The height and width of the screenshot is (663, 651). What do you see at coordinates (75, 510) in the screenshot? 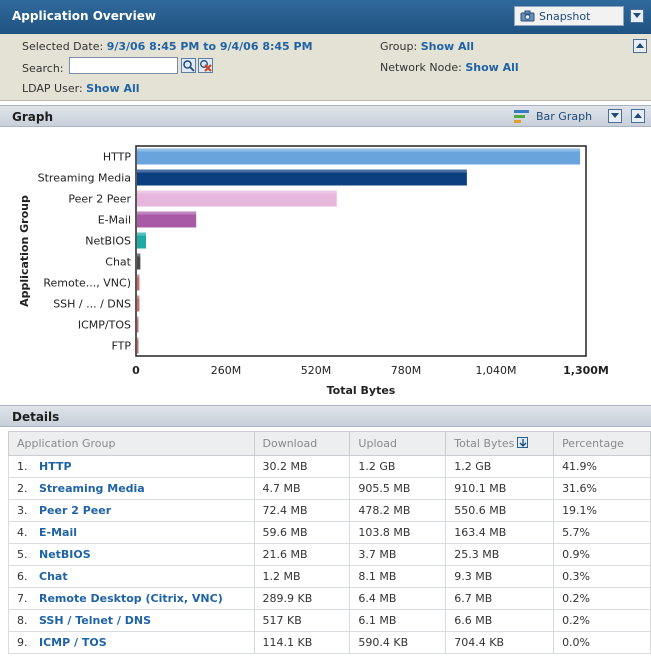
I see `application-group-link: Peer 2 Peer` at bounding box center [75, 510].